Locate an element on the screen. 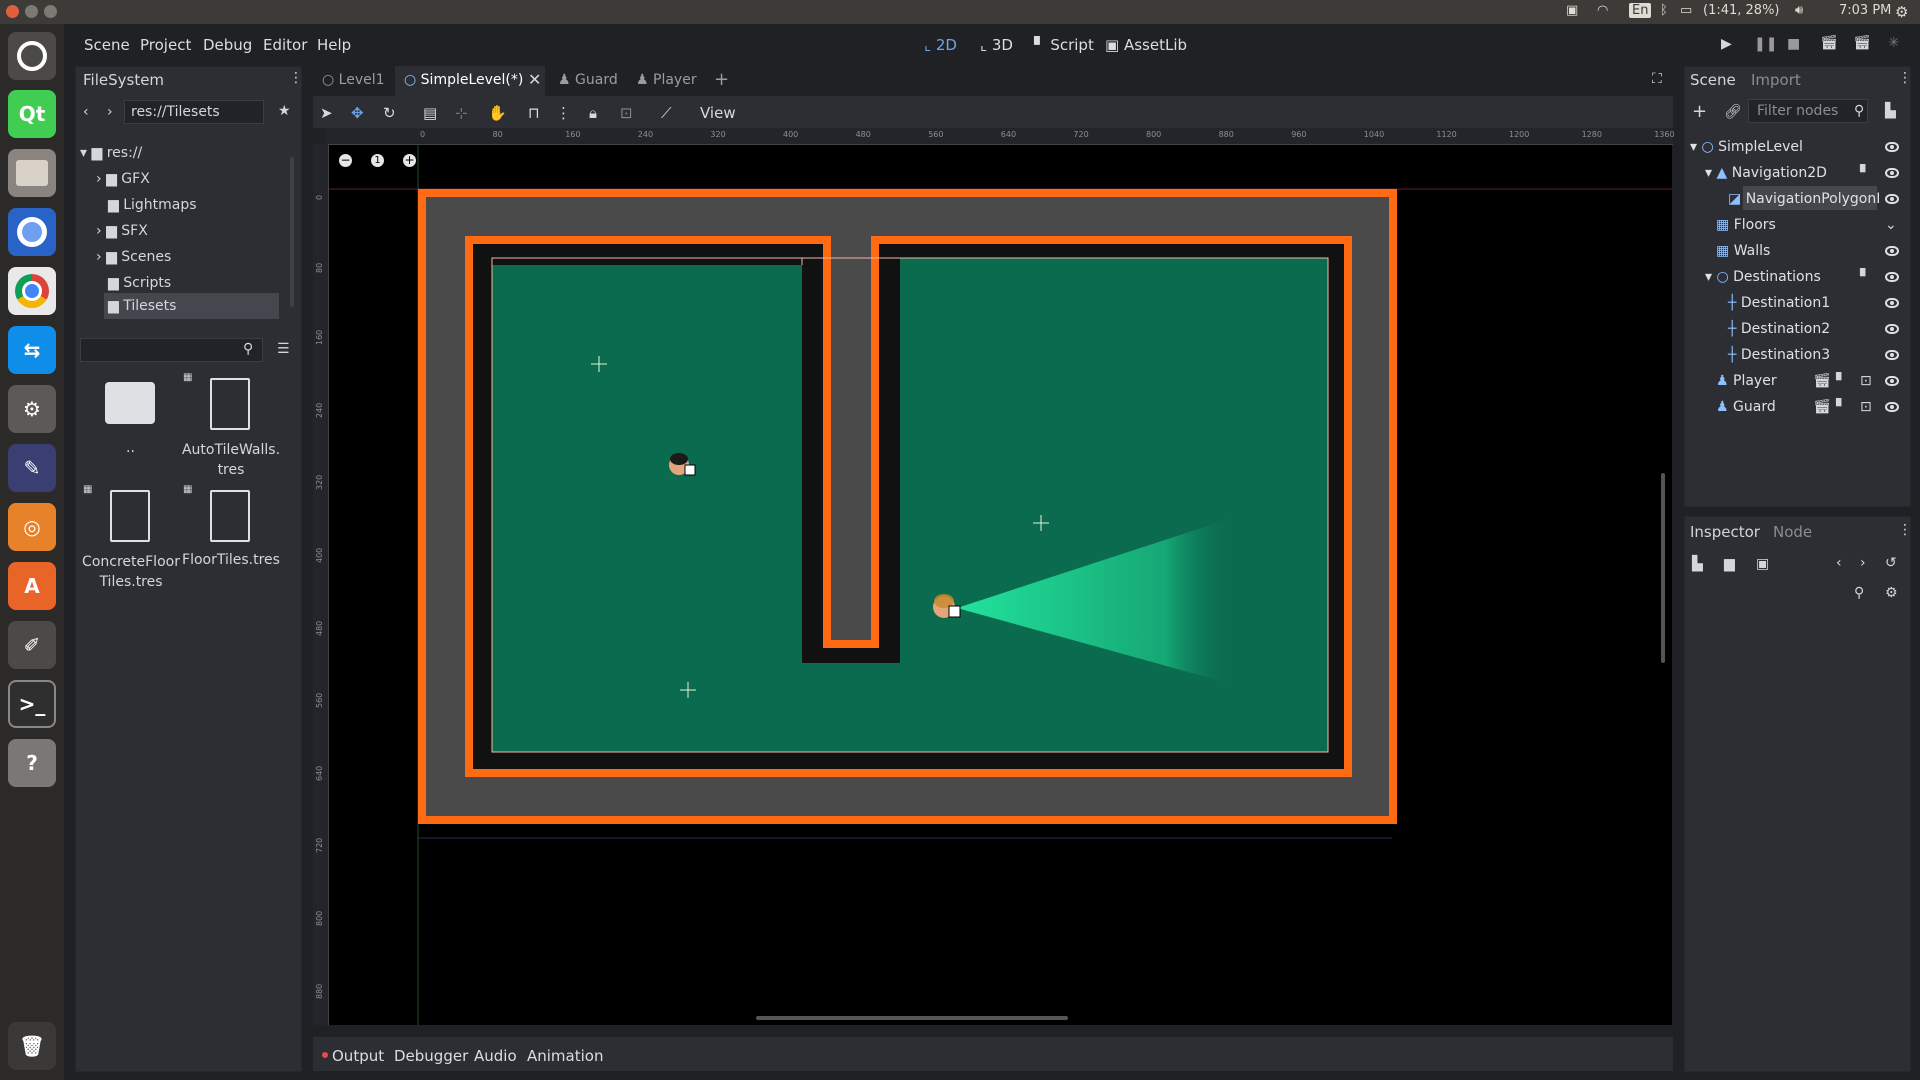 This screenshot has width=1920, height=1080. path-field: res://Tilesets is located at coordinates (194, 112).